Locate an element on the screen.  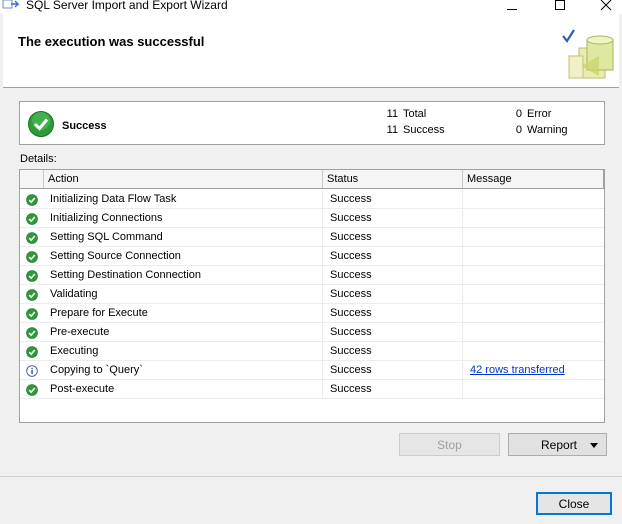
error-count-label: Error is located at coordinates (539, 114).